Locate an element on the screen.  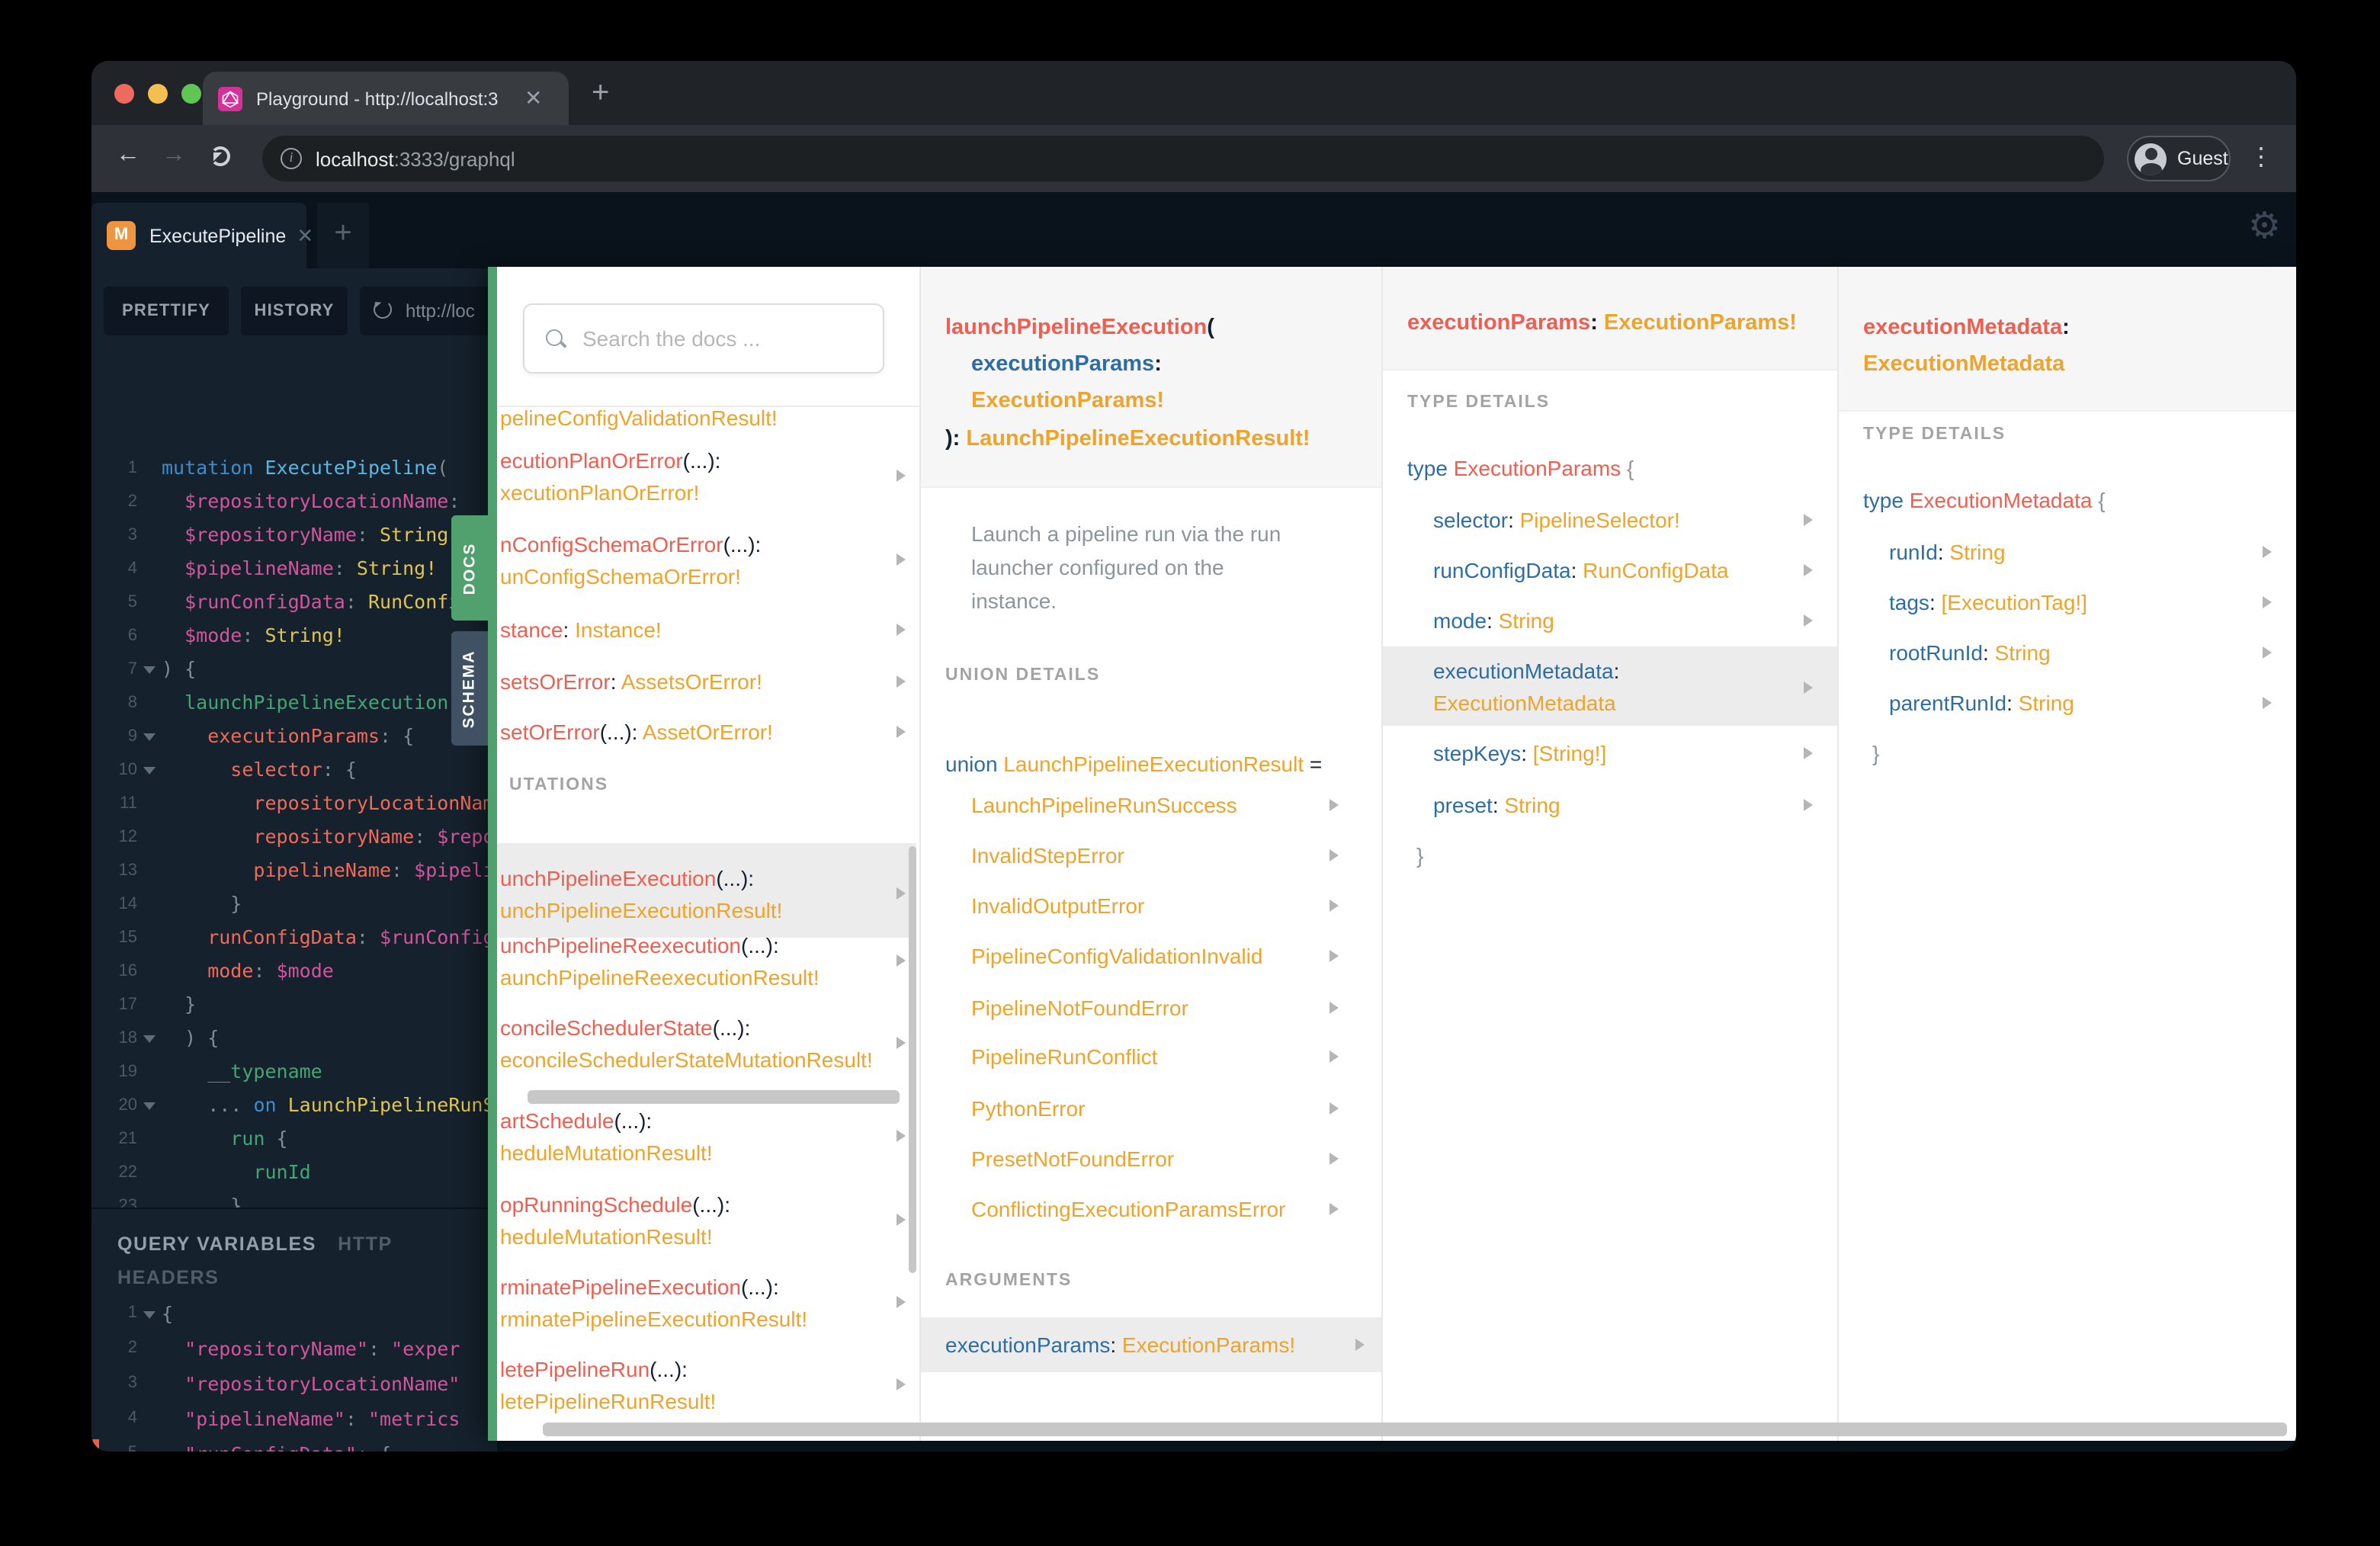
doc-item: econcileSchedulerStateMutationResult! is located at coordinates (686, 1059).